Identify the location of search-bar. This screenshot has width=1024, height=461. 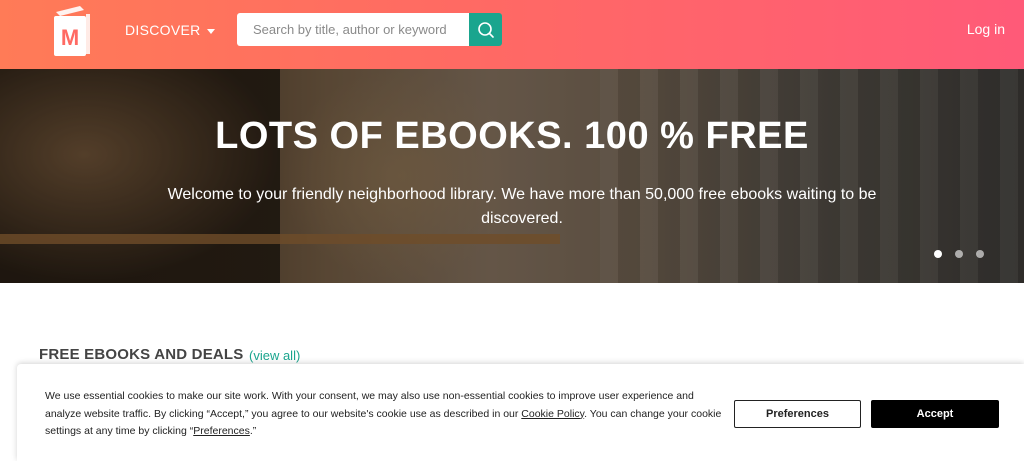
(369, 29).